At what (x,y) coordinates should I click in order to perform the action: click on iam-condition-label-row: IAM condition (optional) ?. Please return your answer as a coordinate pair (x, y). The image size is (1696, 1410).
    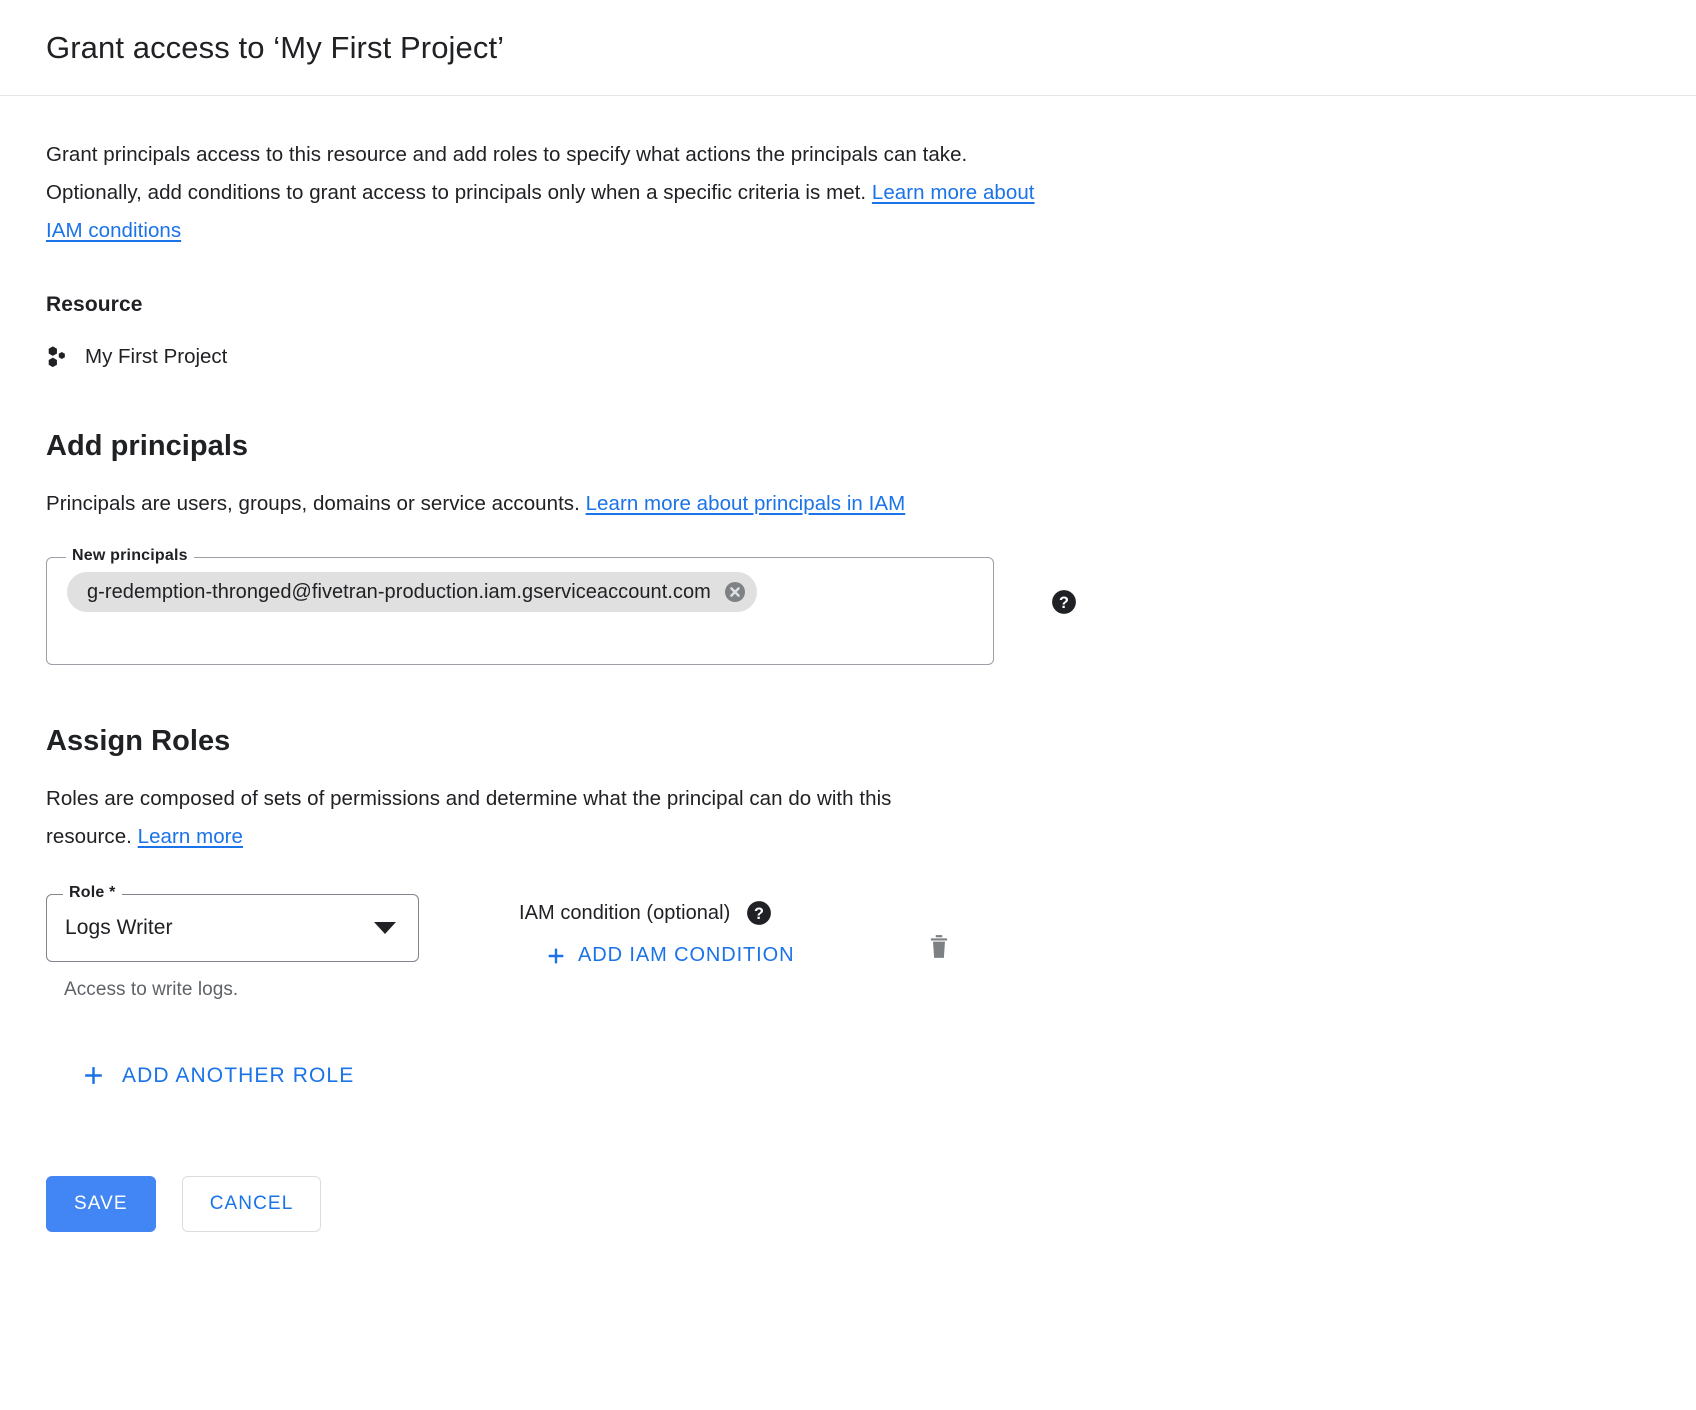
    Looking at the image, I should click on (658, 913).